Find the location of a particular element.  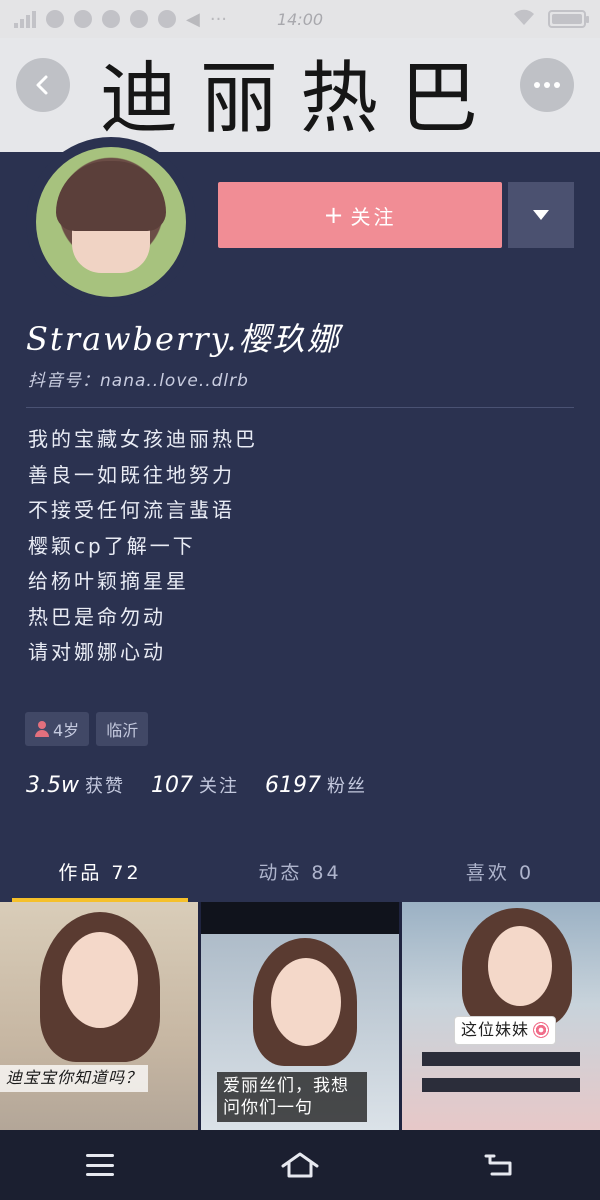

battery-fill is located at coordinates (567, 19).